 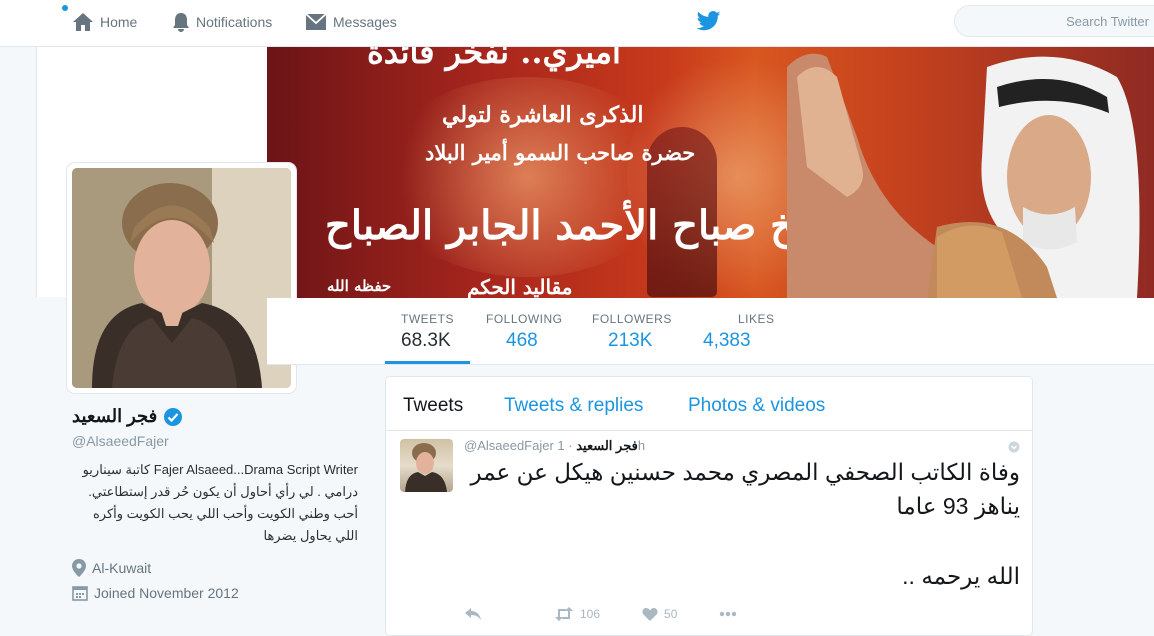 I want to click on profile-avatar, so click(x=181, y=278).